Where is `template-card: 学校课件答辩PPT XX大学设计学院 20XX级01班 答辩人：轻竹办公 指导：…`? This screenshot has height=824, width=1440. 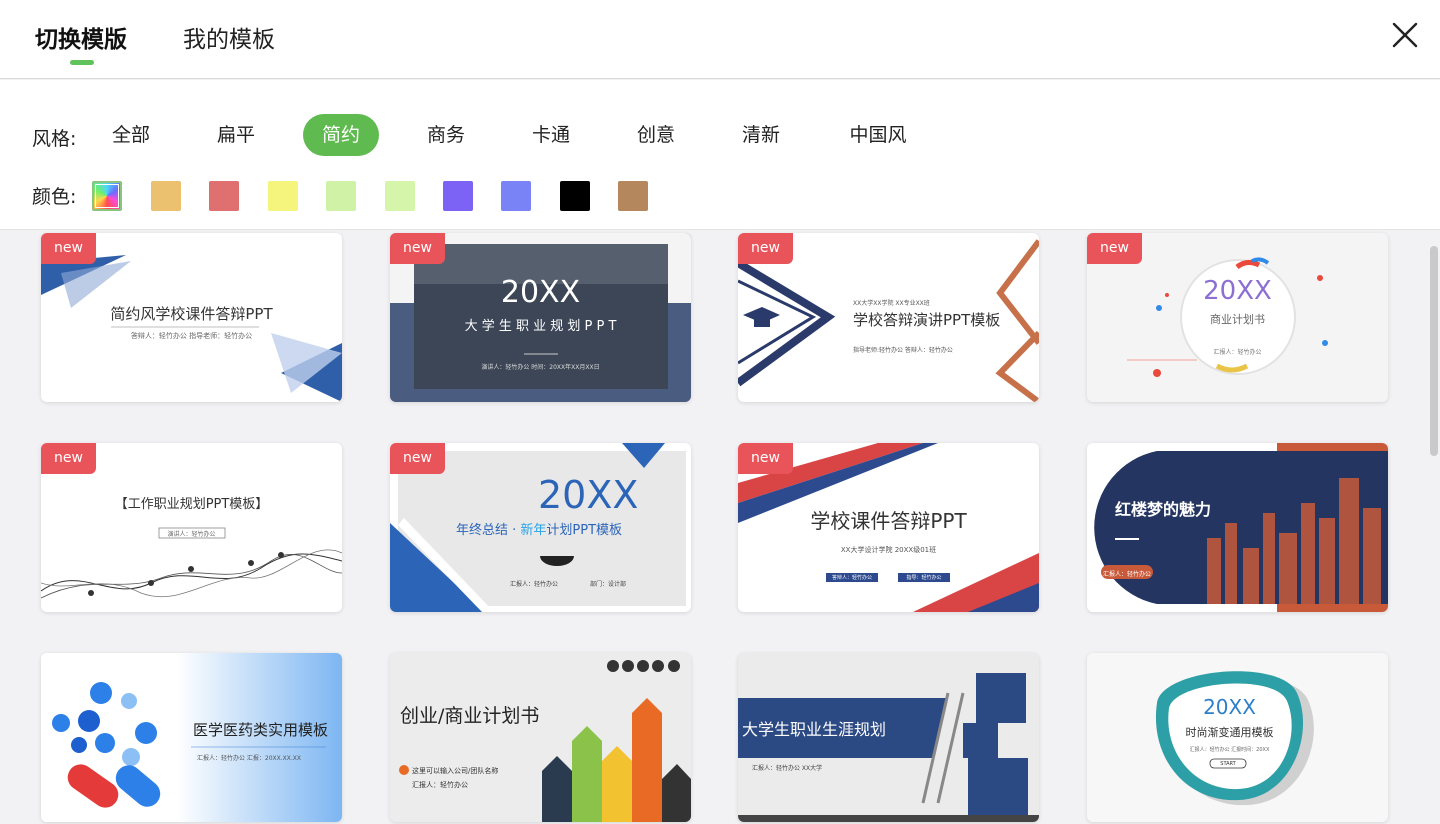 template-card: 学校课件答辩PPT XX大学设计学院 20XX级01班 答辩人：轻竹办公 指导：… is located at coordinates (888, 527).